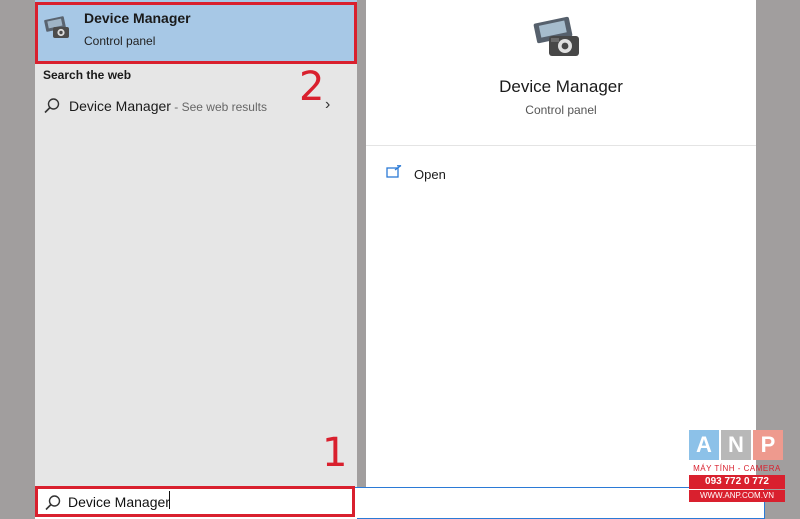 This screenshot has height=519, width=800. What do you see at coordinates (737, 482) in the screenshot?
I see `watermark-phone: 093 772 0 772` at bounding box center [737, 482].